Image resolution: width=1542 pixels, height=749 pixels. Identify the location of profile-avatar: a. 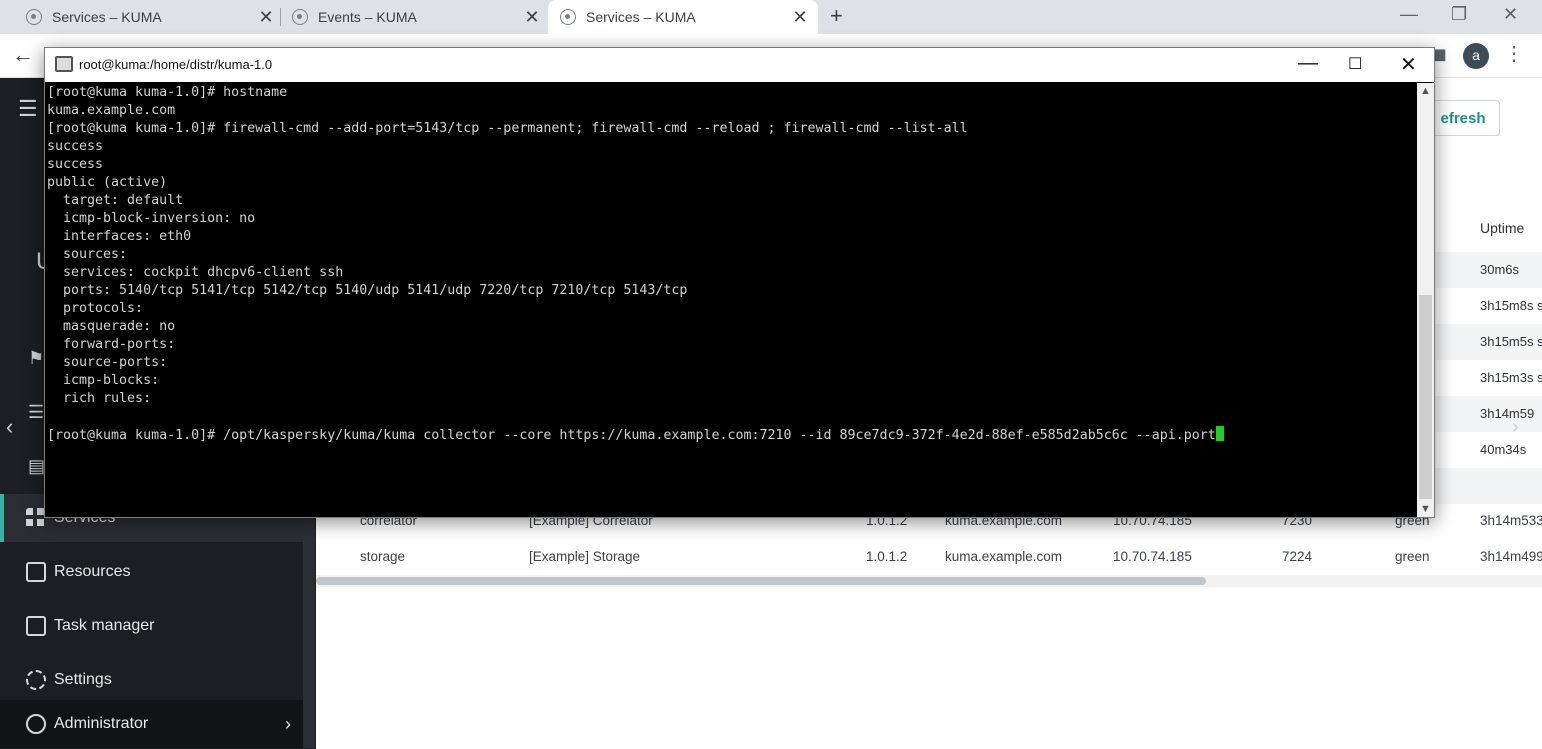
(1476, 56).